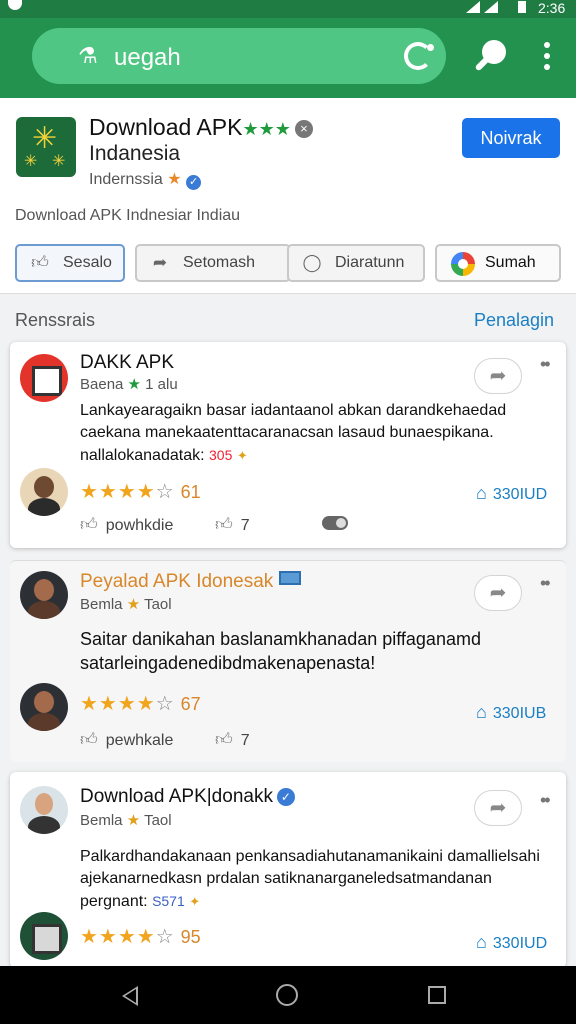  What do you see at coordinates (514, 320) in the screenshot?
I see `reviews-link: Penalagin` at bounding box center [514, 320].